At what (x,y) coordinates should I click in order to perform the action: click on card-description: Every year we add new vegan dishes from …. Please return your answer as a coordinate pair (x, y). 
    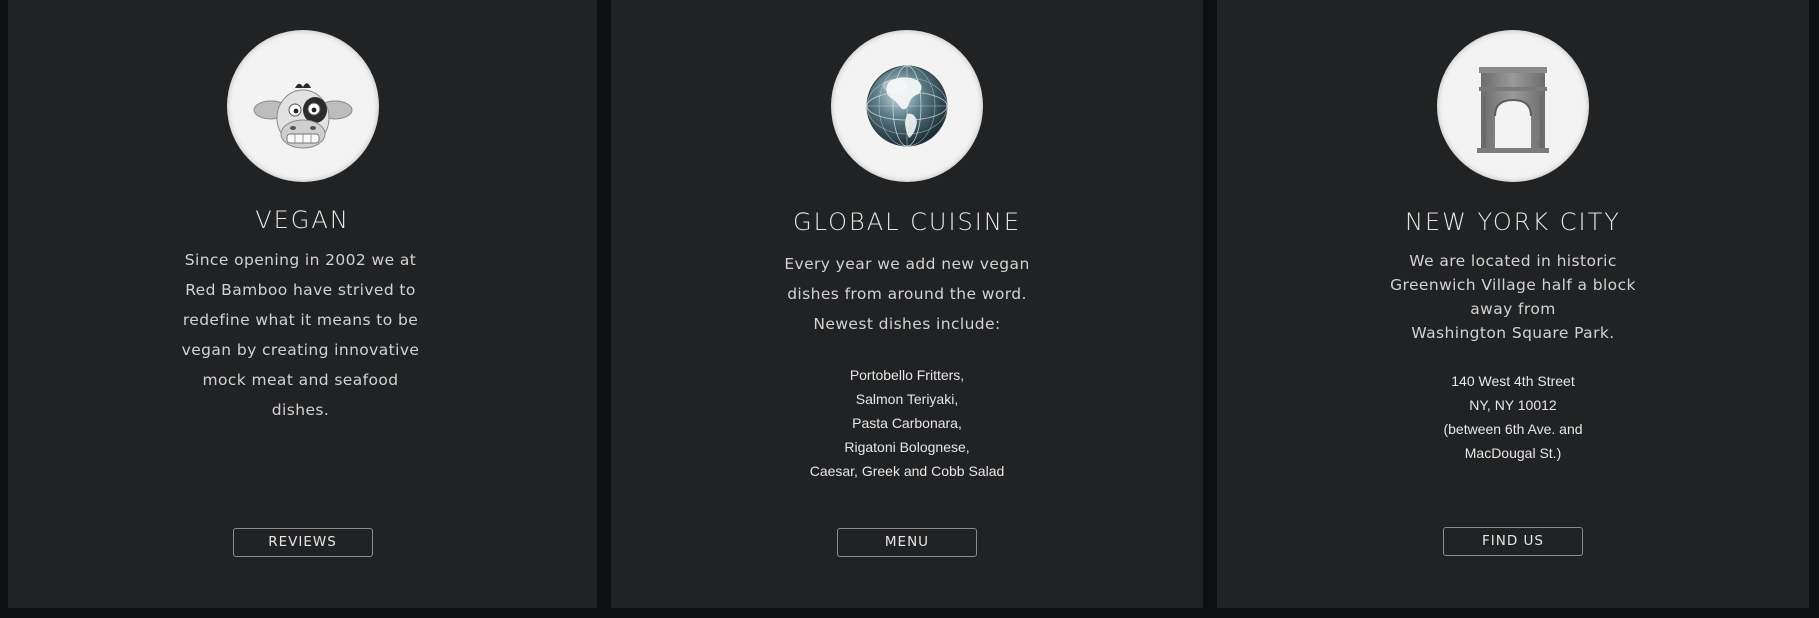
    Looking at the image, I should click on (907, 294).